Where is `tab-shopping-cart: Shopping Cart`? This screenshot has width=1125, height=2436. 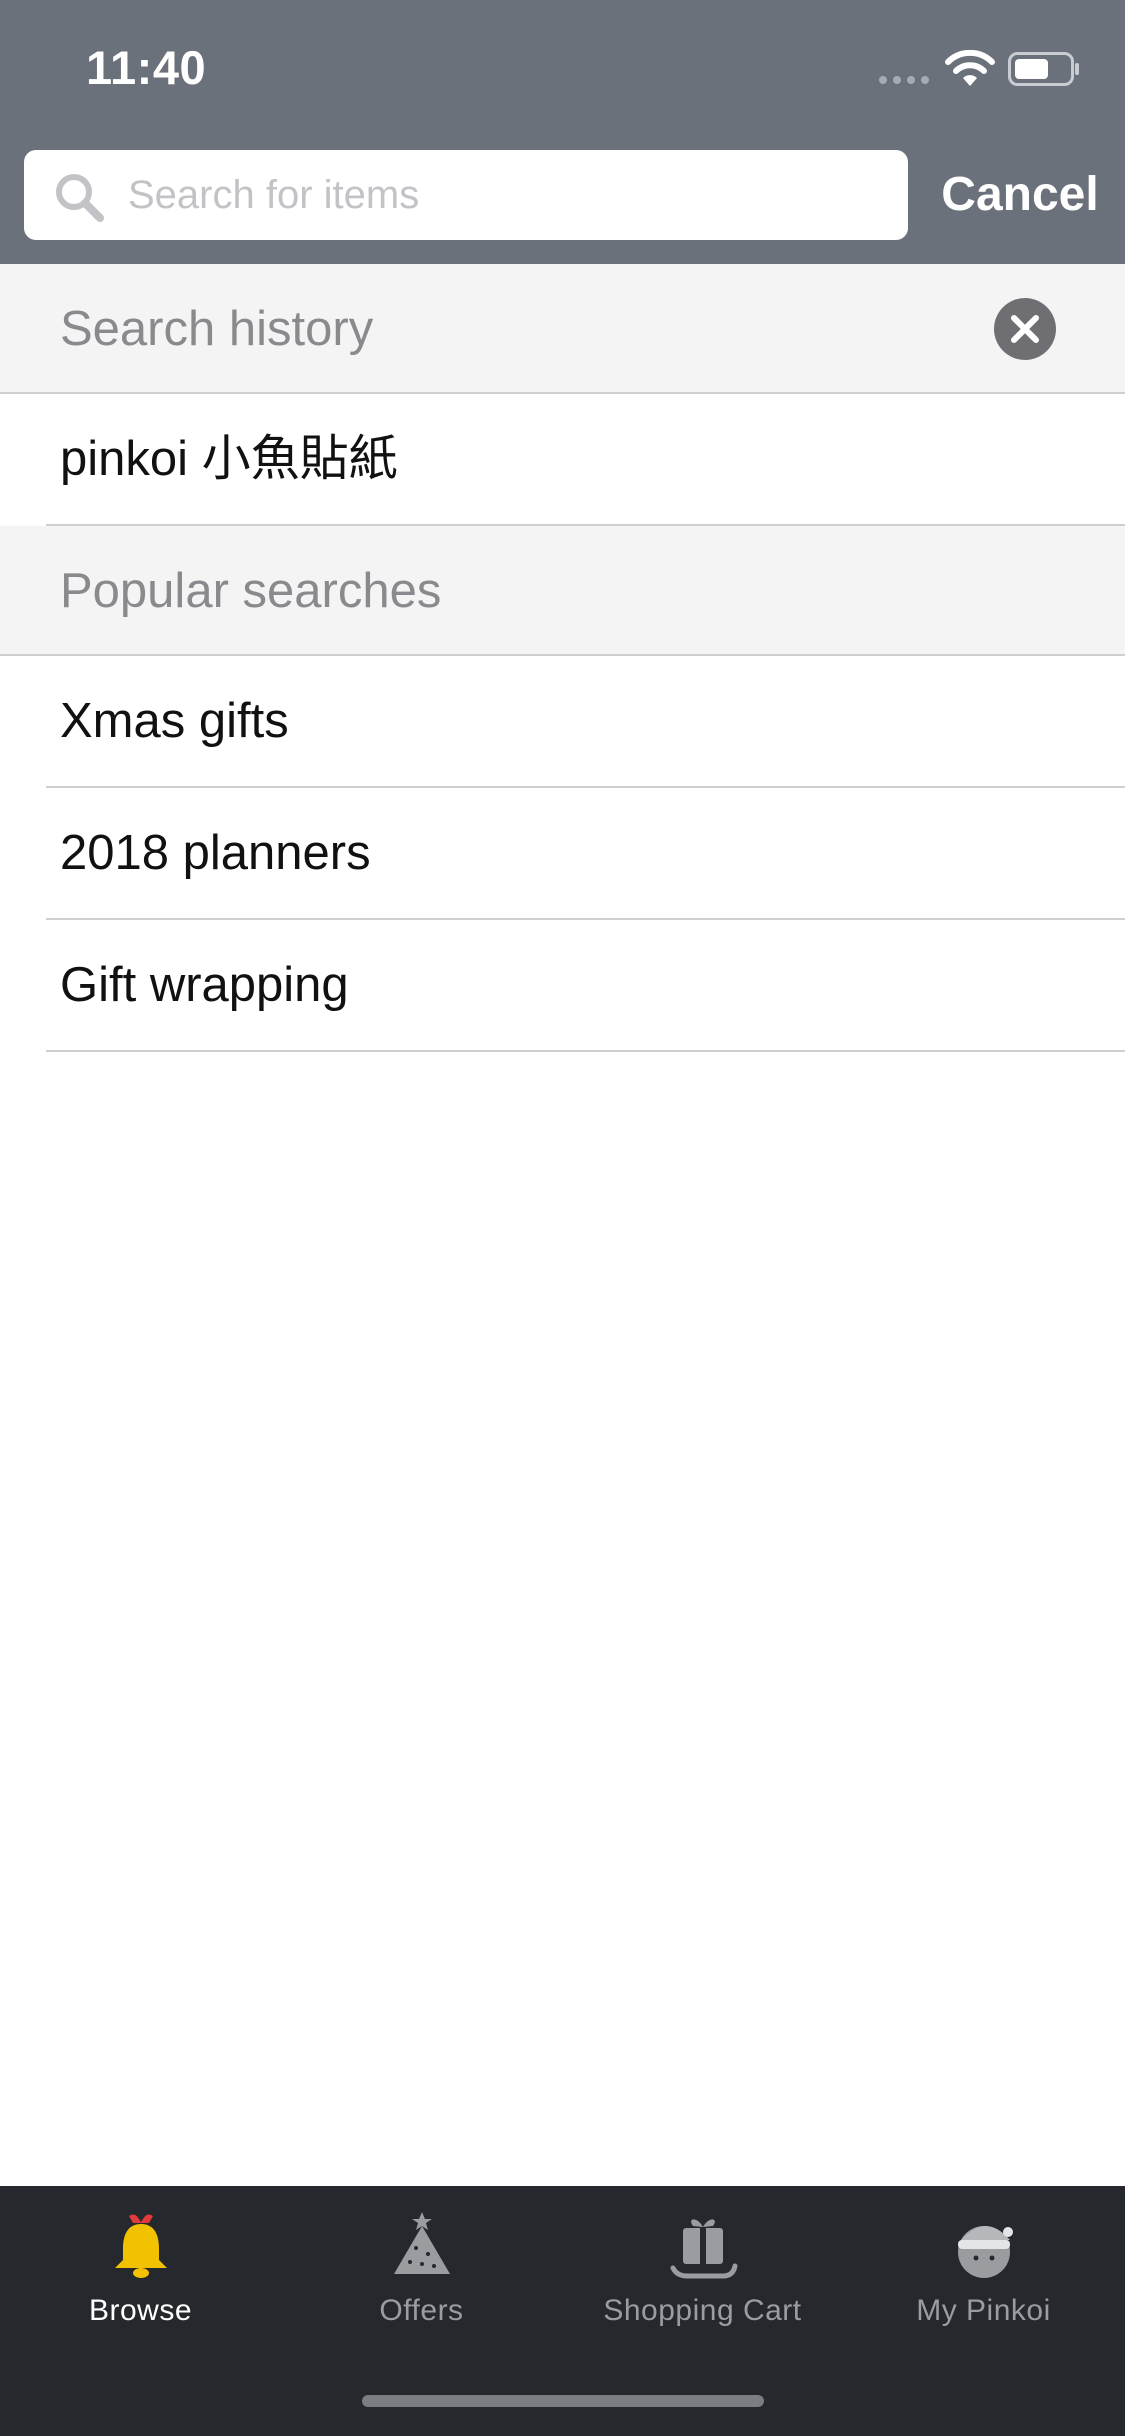
tab-shopping-cart: Shopping Cart is located at coordinates (702, 2276).